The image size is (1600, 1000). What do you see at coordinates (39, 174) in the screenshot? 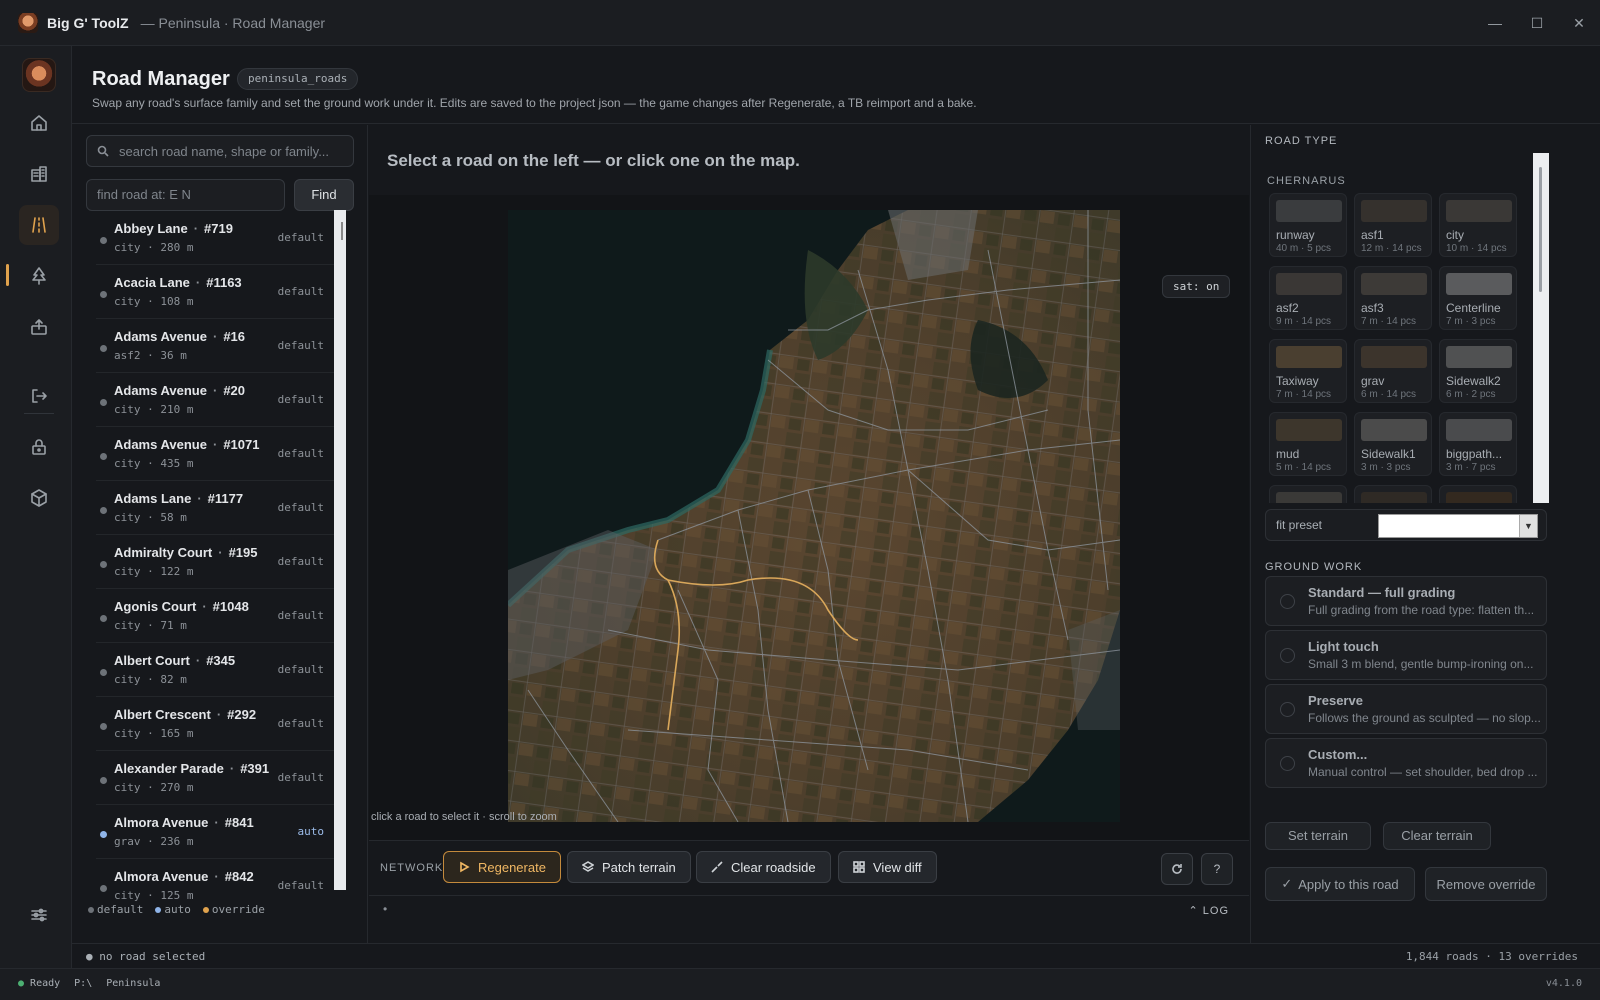
I see `buildings-icon` at bounding box center [39, 174].